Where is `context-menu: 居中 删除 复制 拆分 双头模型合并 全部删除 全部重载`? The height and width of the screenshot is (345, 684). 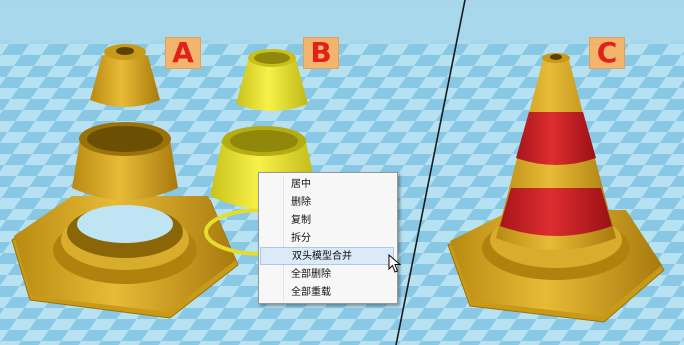
context-menu: 居中 删除 复制 拆分 双头模型合并 全部删除 全部重载 is located at coordinates (328, 238).